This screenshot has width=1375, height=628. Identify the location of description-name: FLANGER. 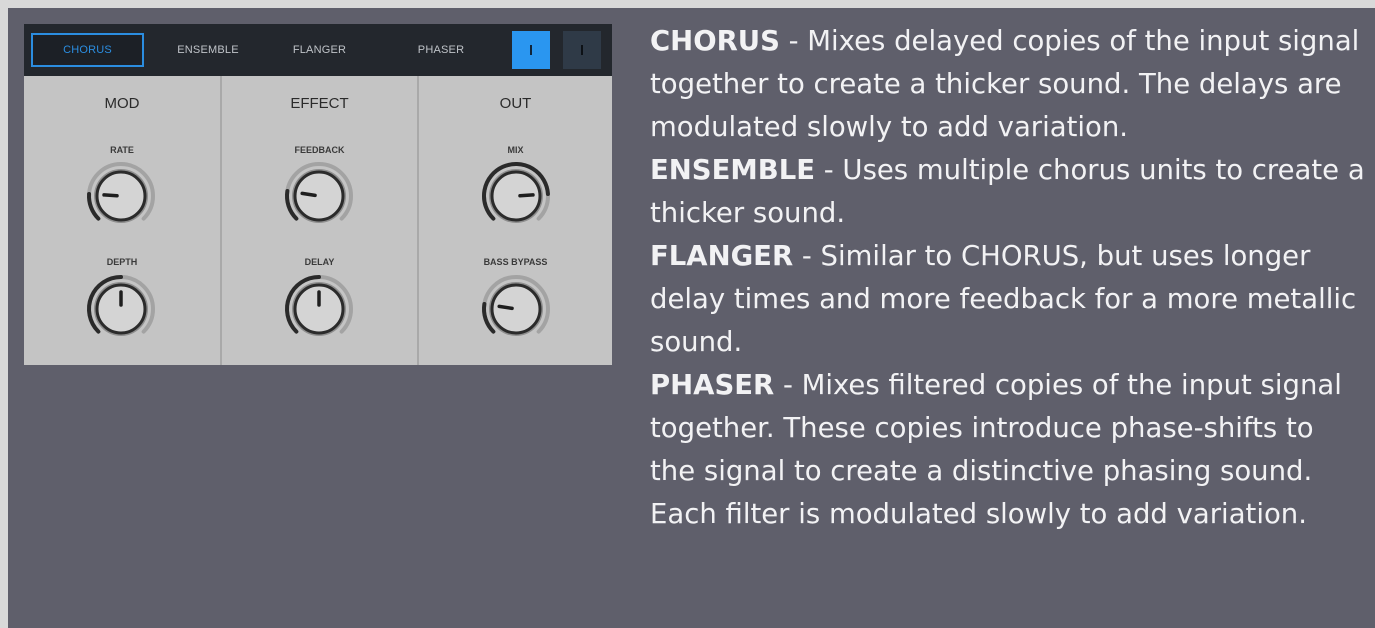
(722, 256).